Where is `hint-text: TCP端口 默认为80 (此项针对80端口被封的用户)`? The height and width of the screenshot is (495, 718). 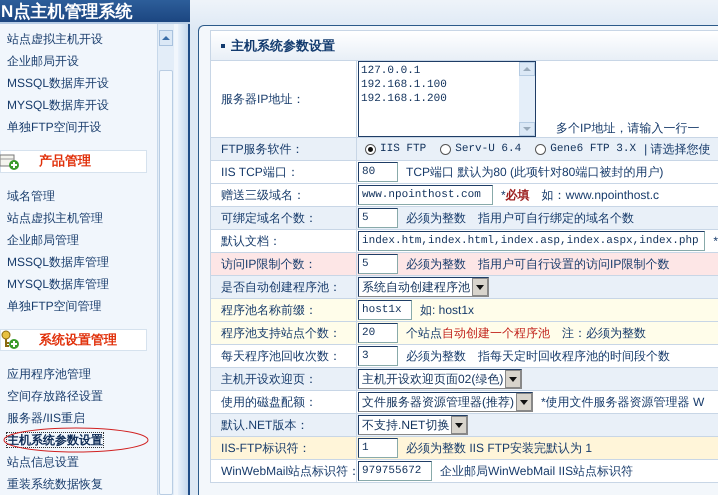 hint-text: TCP端口 默认为80 (此项针对80端口被封的用户) is located at coordinates (535, 172).